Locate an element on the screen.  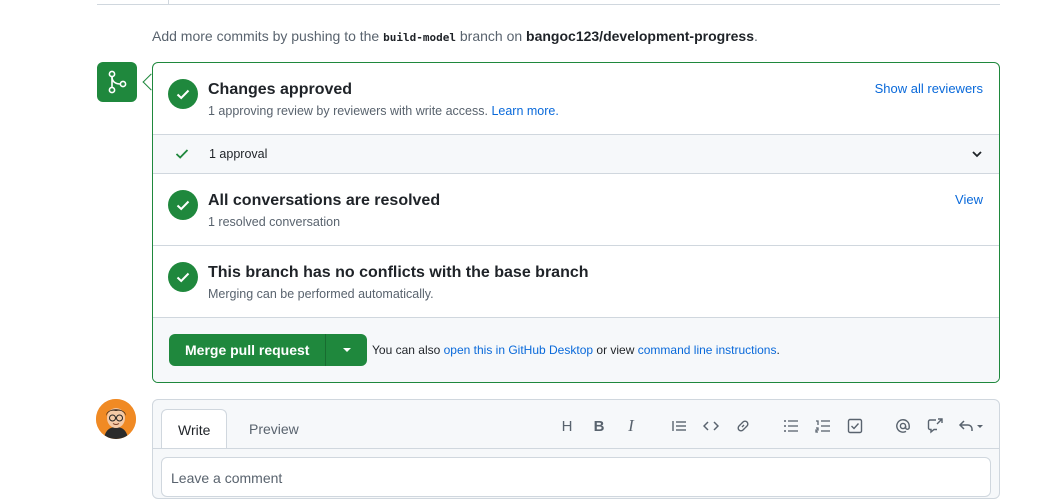
view-conversations-link: View is located at coordinates (969, 199).